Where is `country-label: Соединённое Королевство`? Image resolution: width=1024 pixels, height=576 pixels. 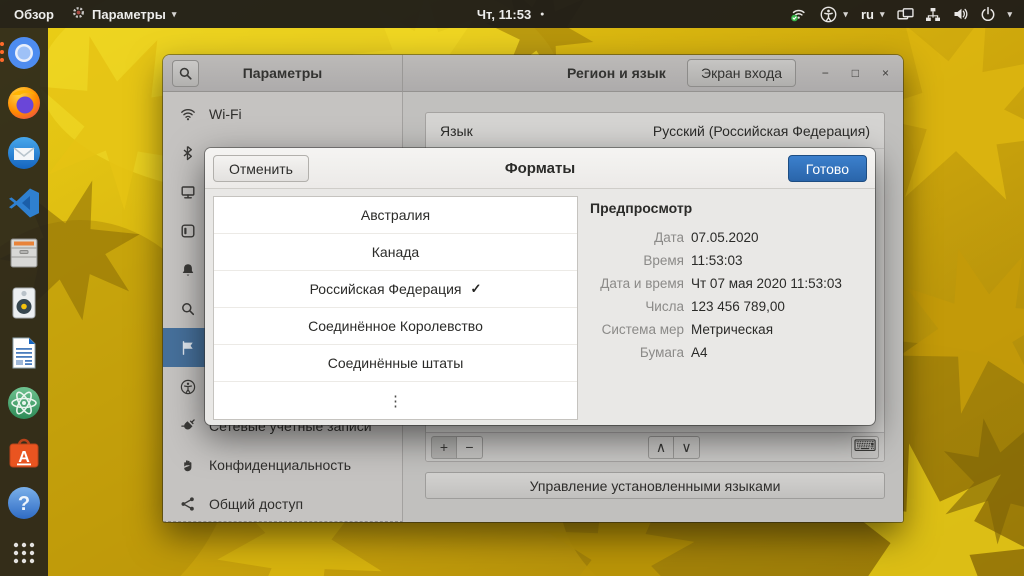
country-label: Соединённое Королевство is located at coordinates (395, 326).